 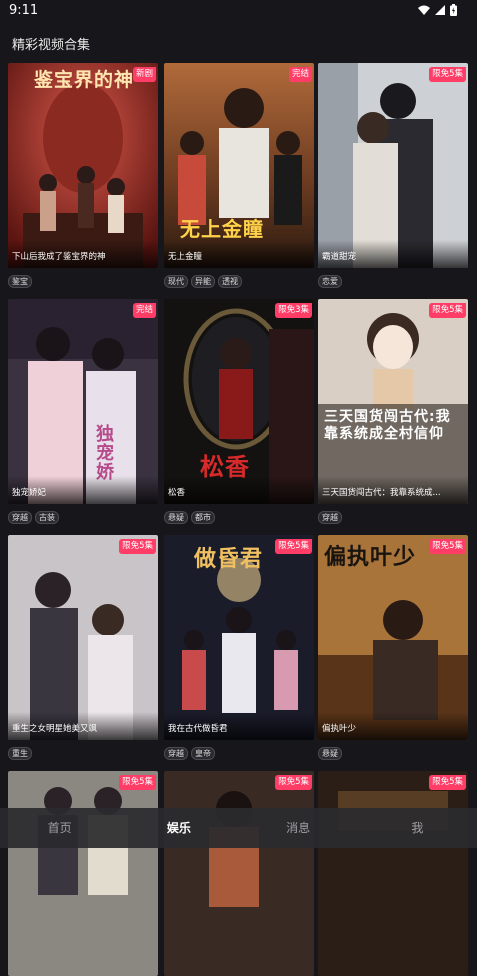 I want to click on caption-overlay: 重生之女明星她美又飒, so click(x=83, y=726).